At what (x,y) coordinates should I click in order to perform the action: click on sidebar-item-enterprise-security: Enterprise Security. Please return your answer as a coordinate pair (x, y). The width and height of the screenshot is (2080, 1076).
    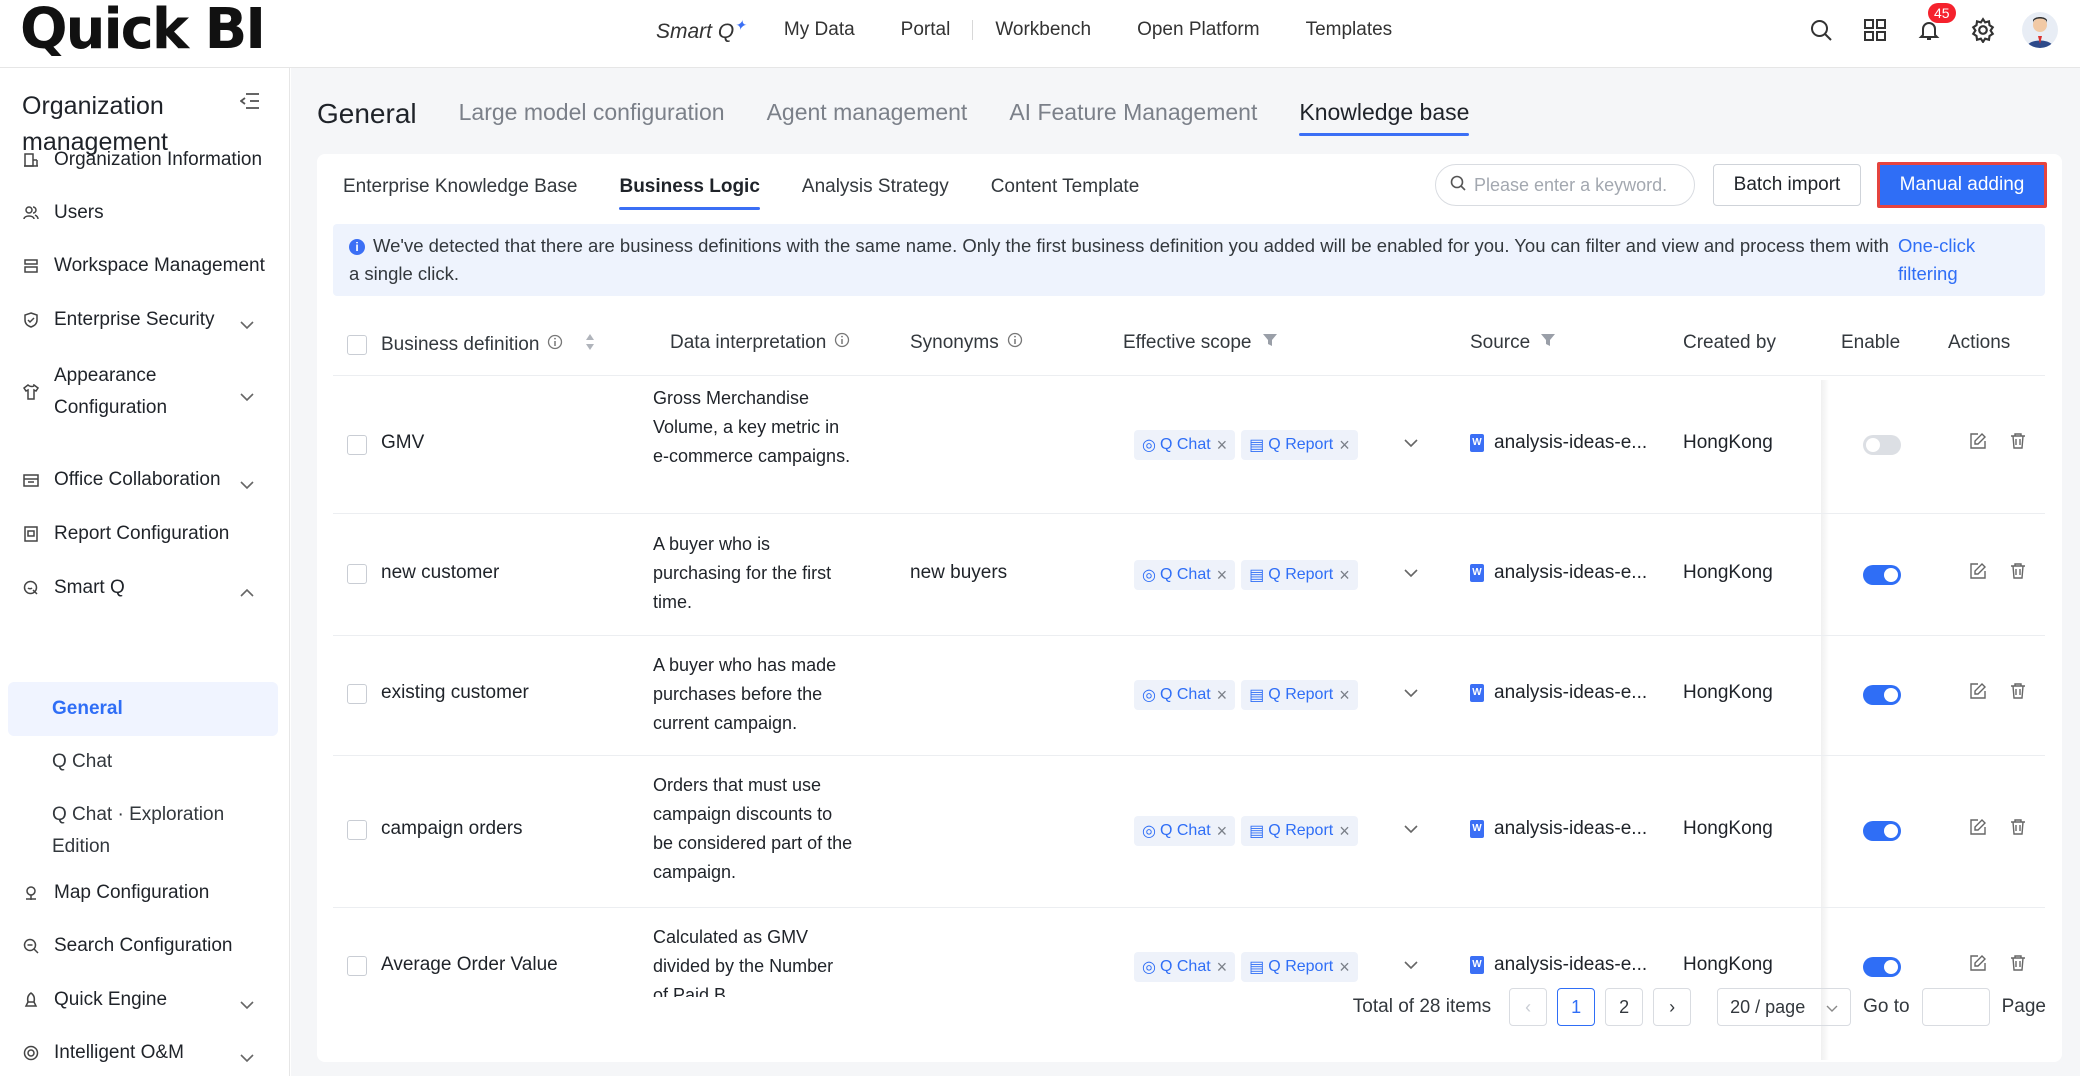
    Looking at the image, I should click on (152, 320).